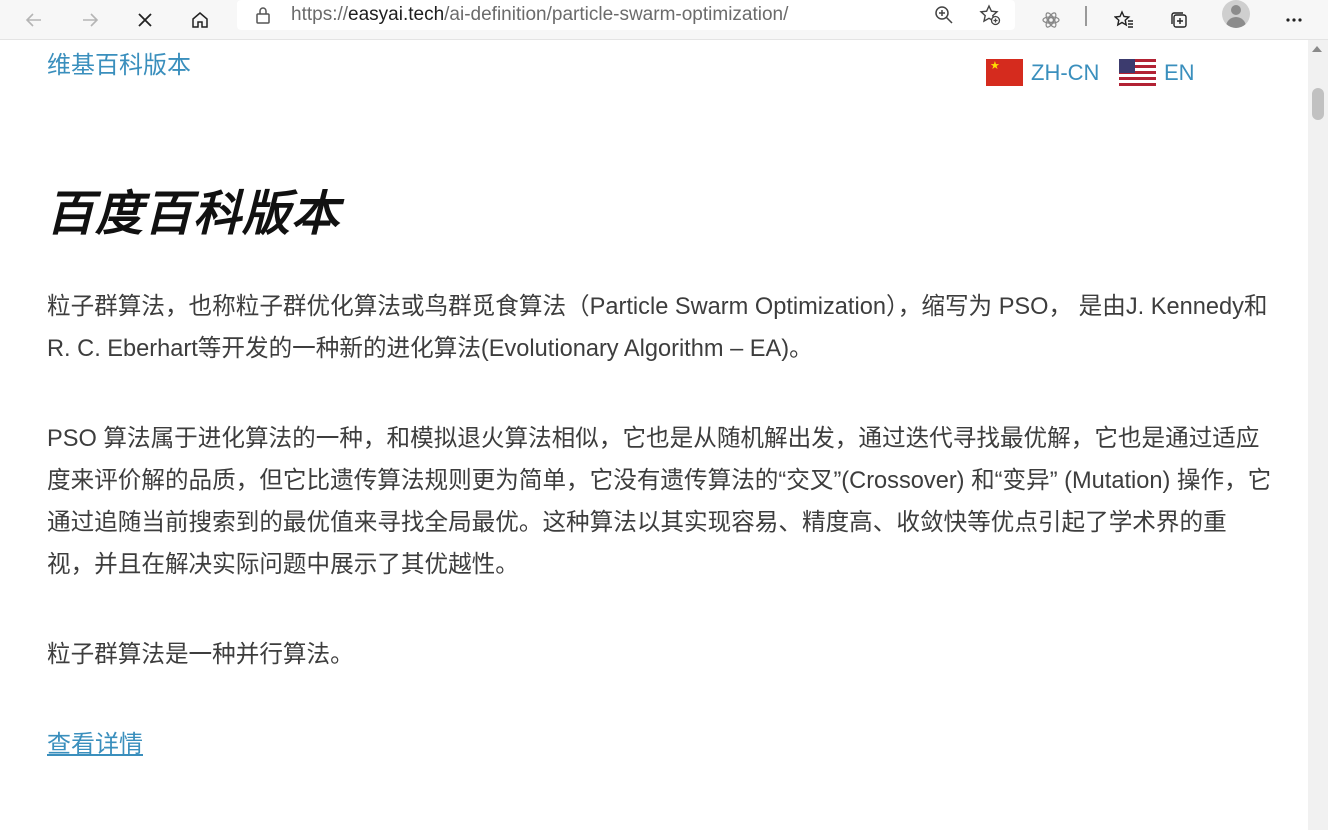 The image size is (1328, 830). What do you see at coordinates (990, 15) in the screenshot?
I see `add-favorite-icon` at bounding box center [990, 15].